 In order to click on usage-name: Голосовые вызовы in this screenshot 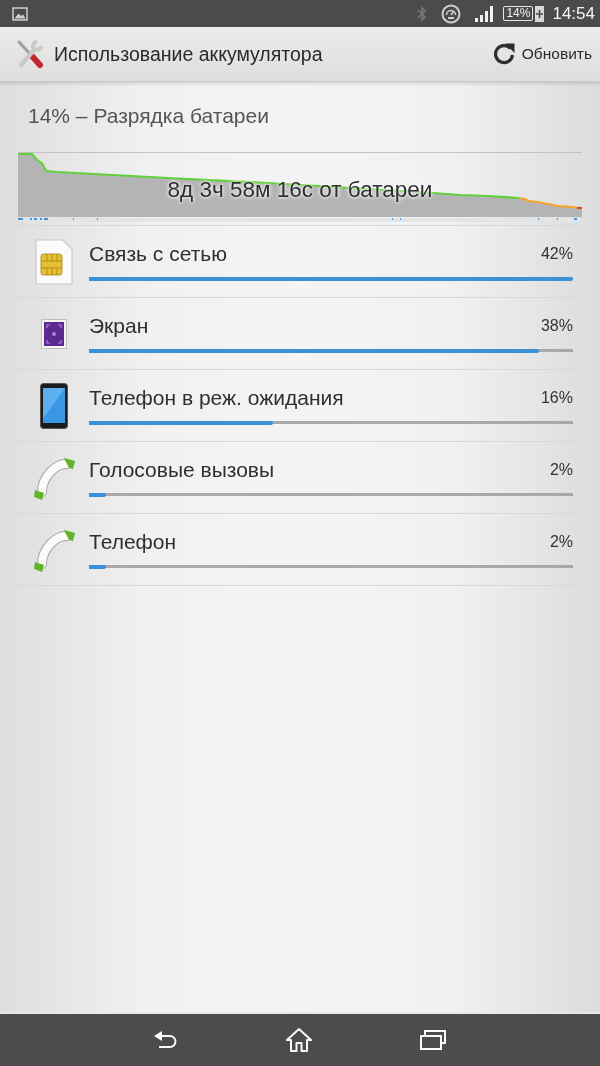, I will do `click(182, 470)`.